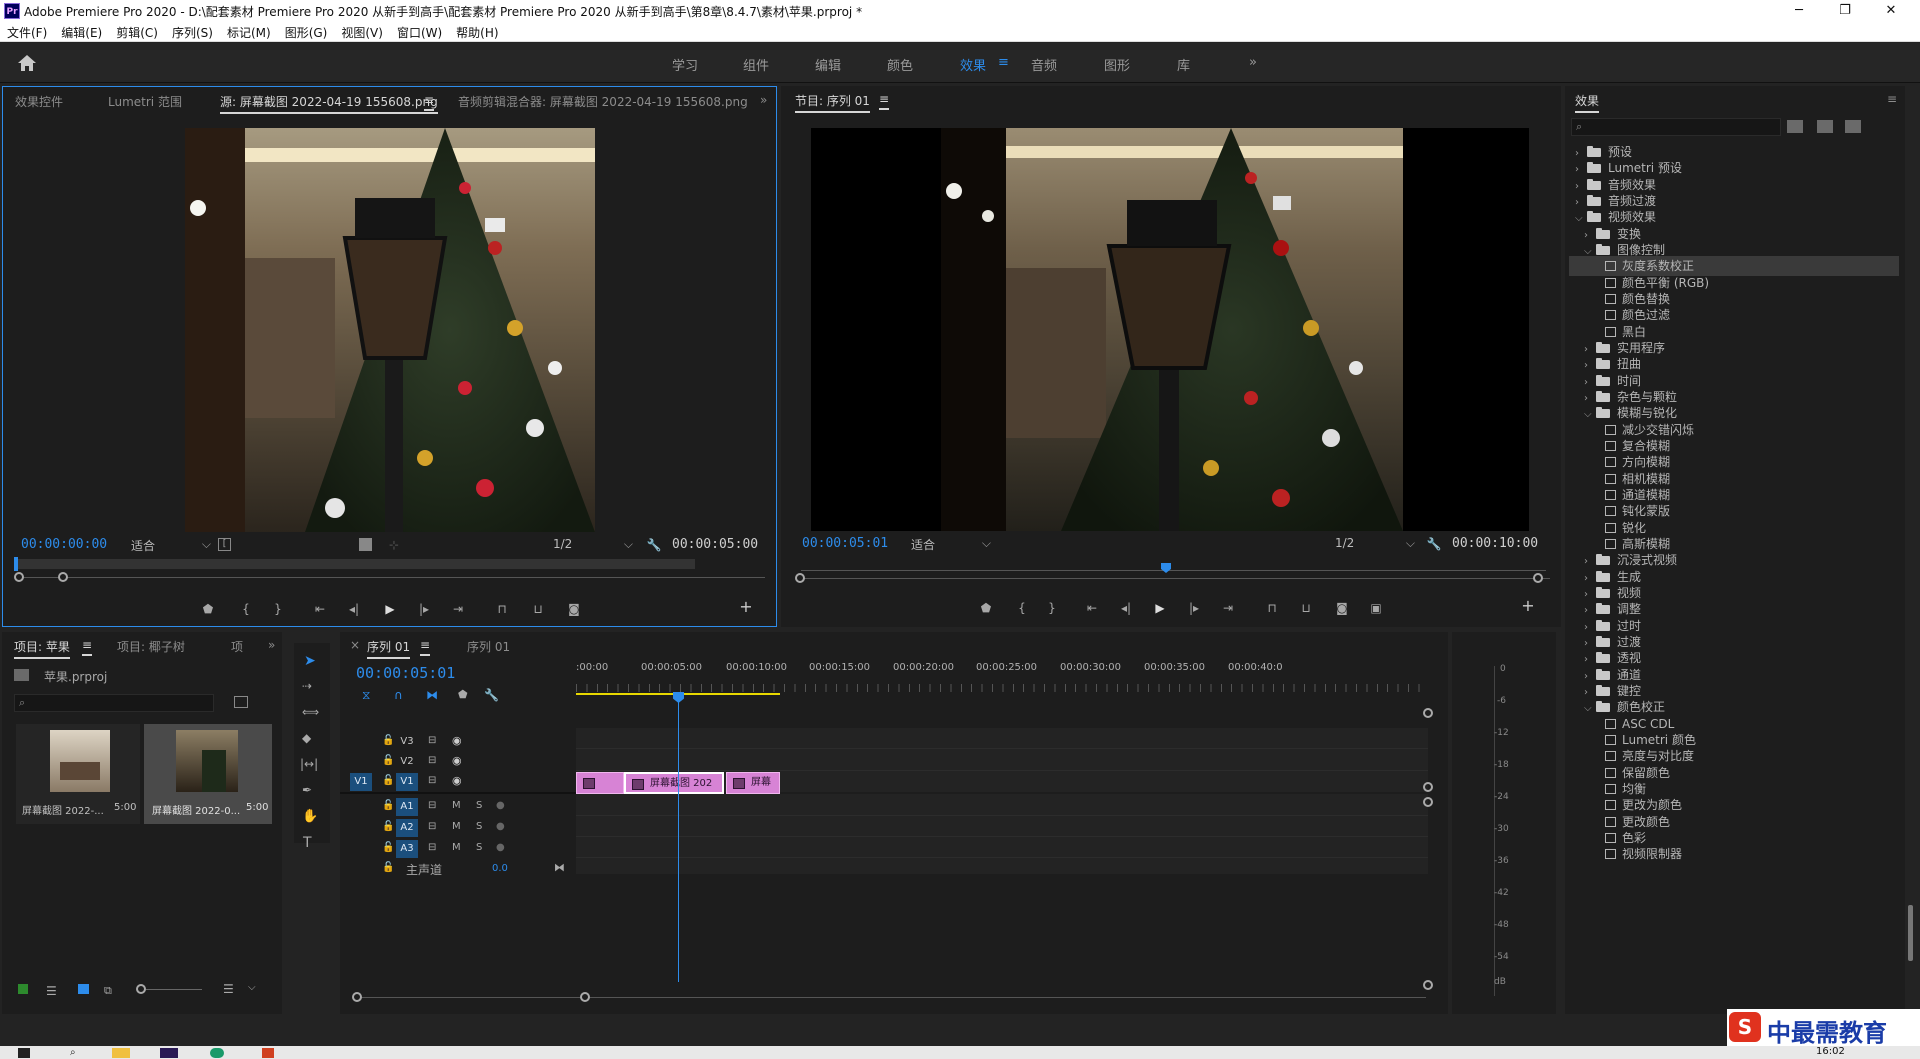 The width and height of the screenshot is (1920, 1059). Describe the element at coordinates (83, 989) in the screenshot. I see `icon-view-icon` at that location.